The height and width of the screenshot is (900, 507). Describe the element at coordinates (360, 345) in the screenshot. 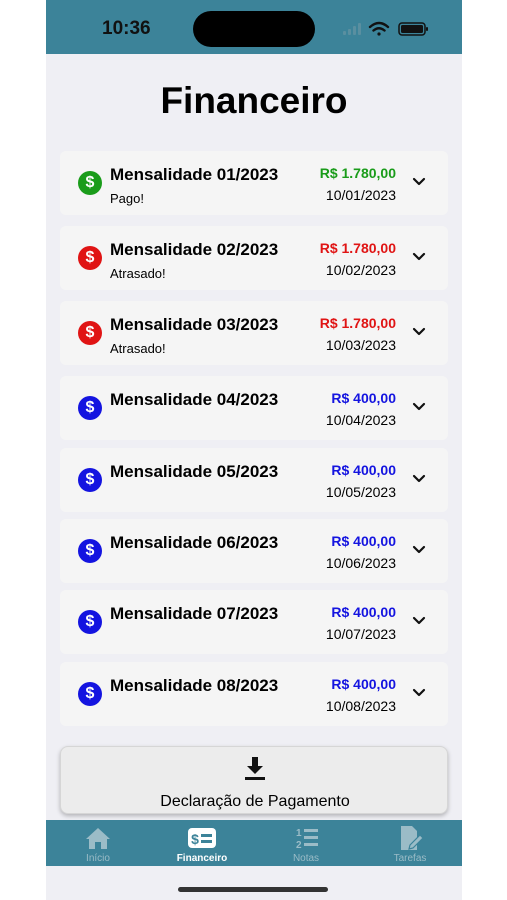

I see `payment-date: 10/03/2023` at that location.